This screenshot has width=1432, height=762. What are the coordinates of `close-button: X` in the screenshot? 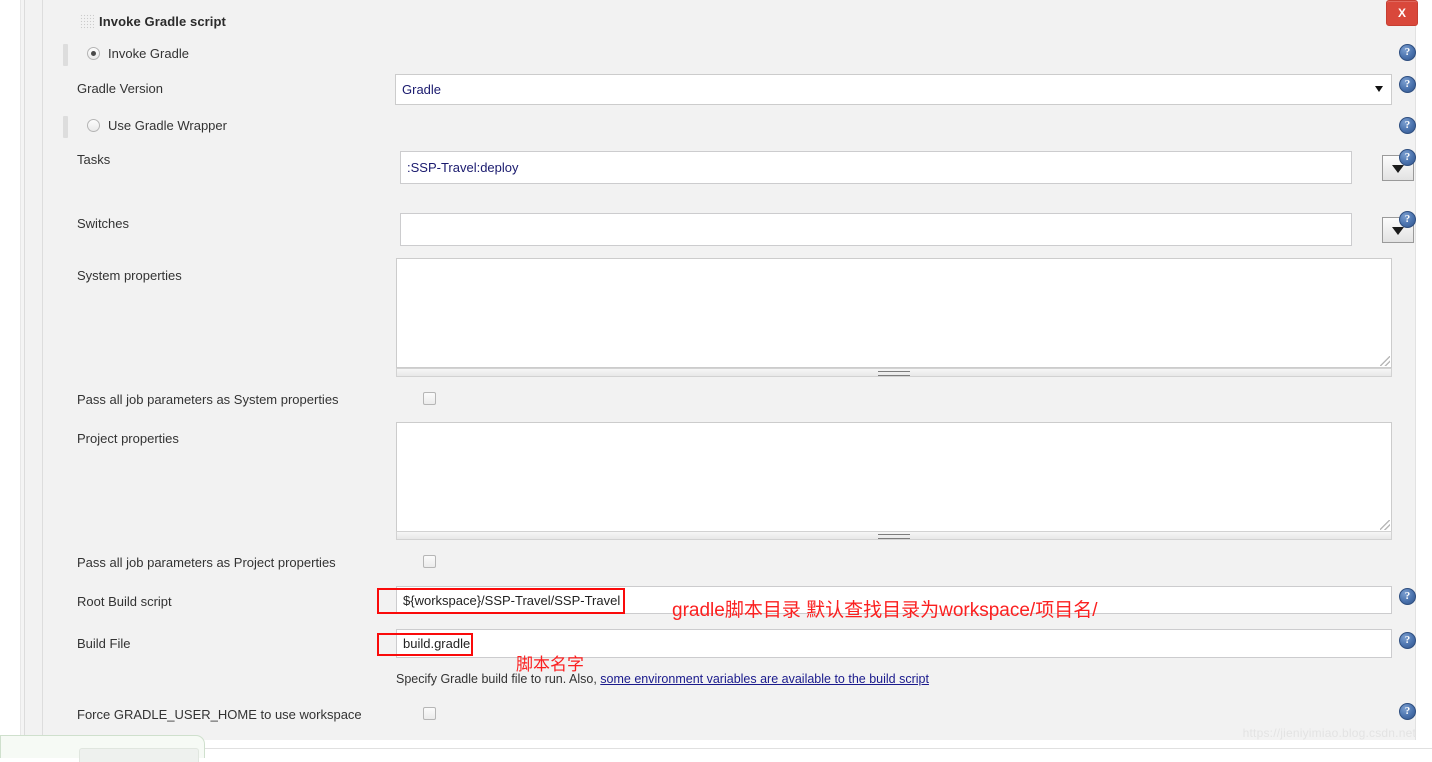 It's located at (1402, 13).